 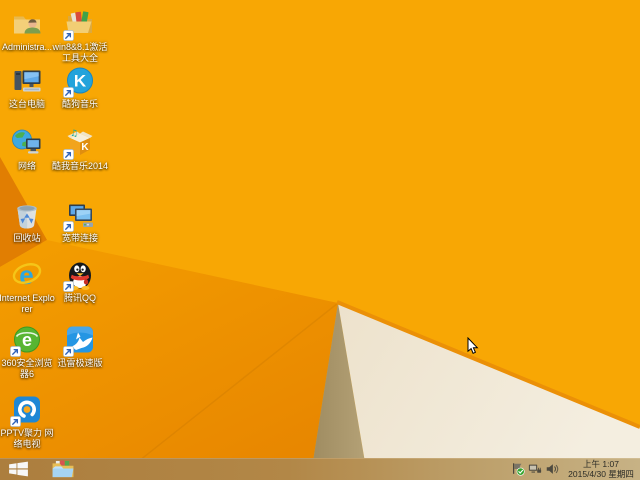 I want to click on desktop-icon-label: 这台电脑, so click(x=26, y=104).